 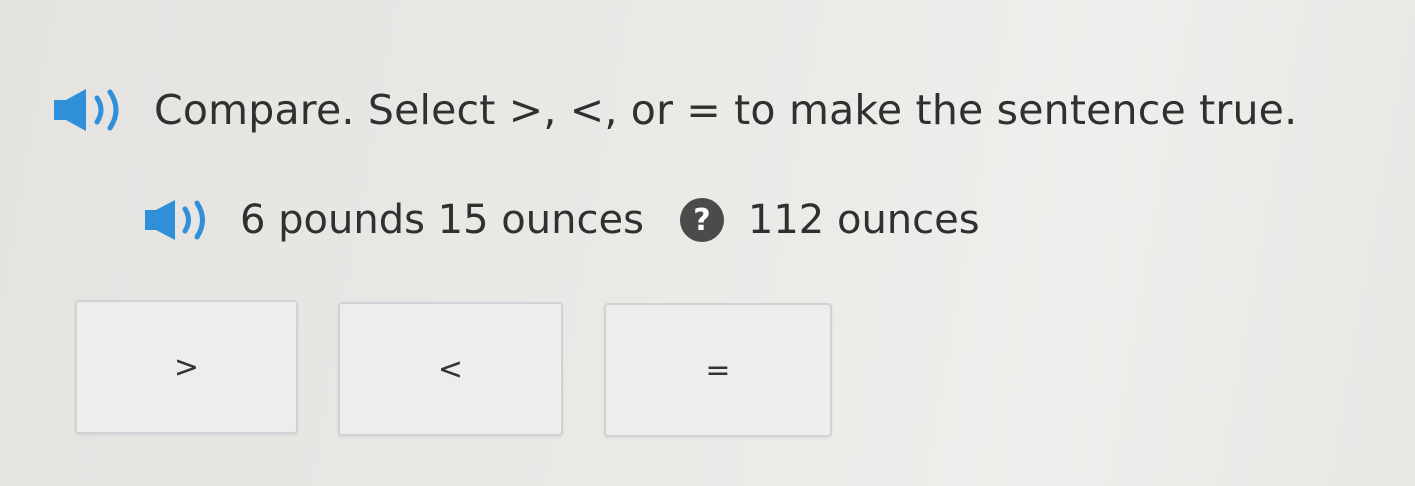 What do you see at coordinates (178, 220) in the screenshot?
I see `problem-speaker-icon` at bounding box center [178, 220].